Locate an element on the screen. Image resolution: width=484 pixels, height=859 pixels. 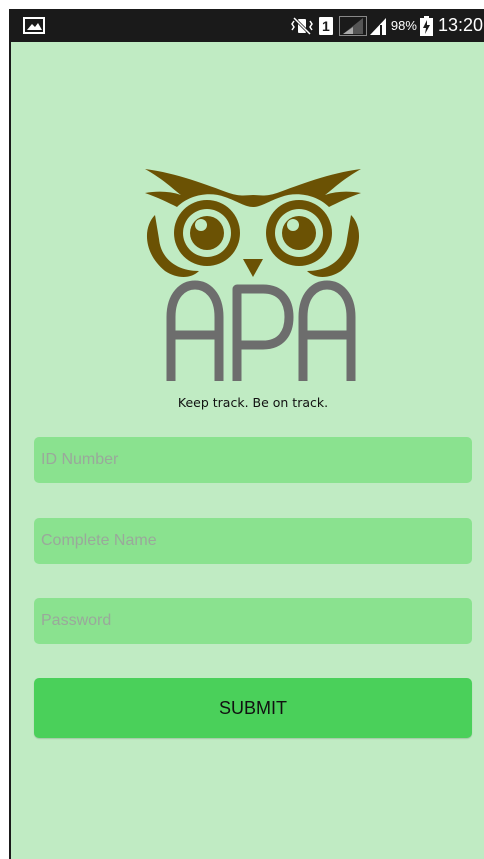
submit-button: SUBMIT is located at coordinates (253, 708).